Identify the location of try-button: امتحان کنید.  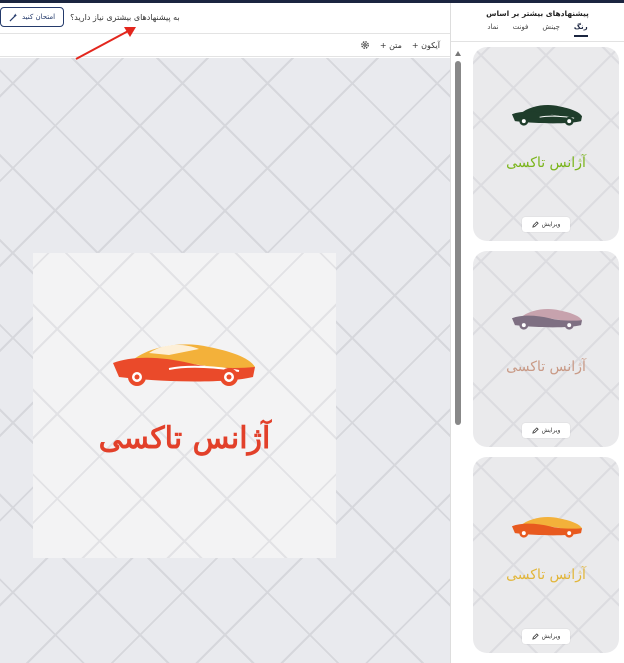
(32, 17).